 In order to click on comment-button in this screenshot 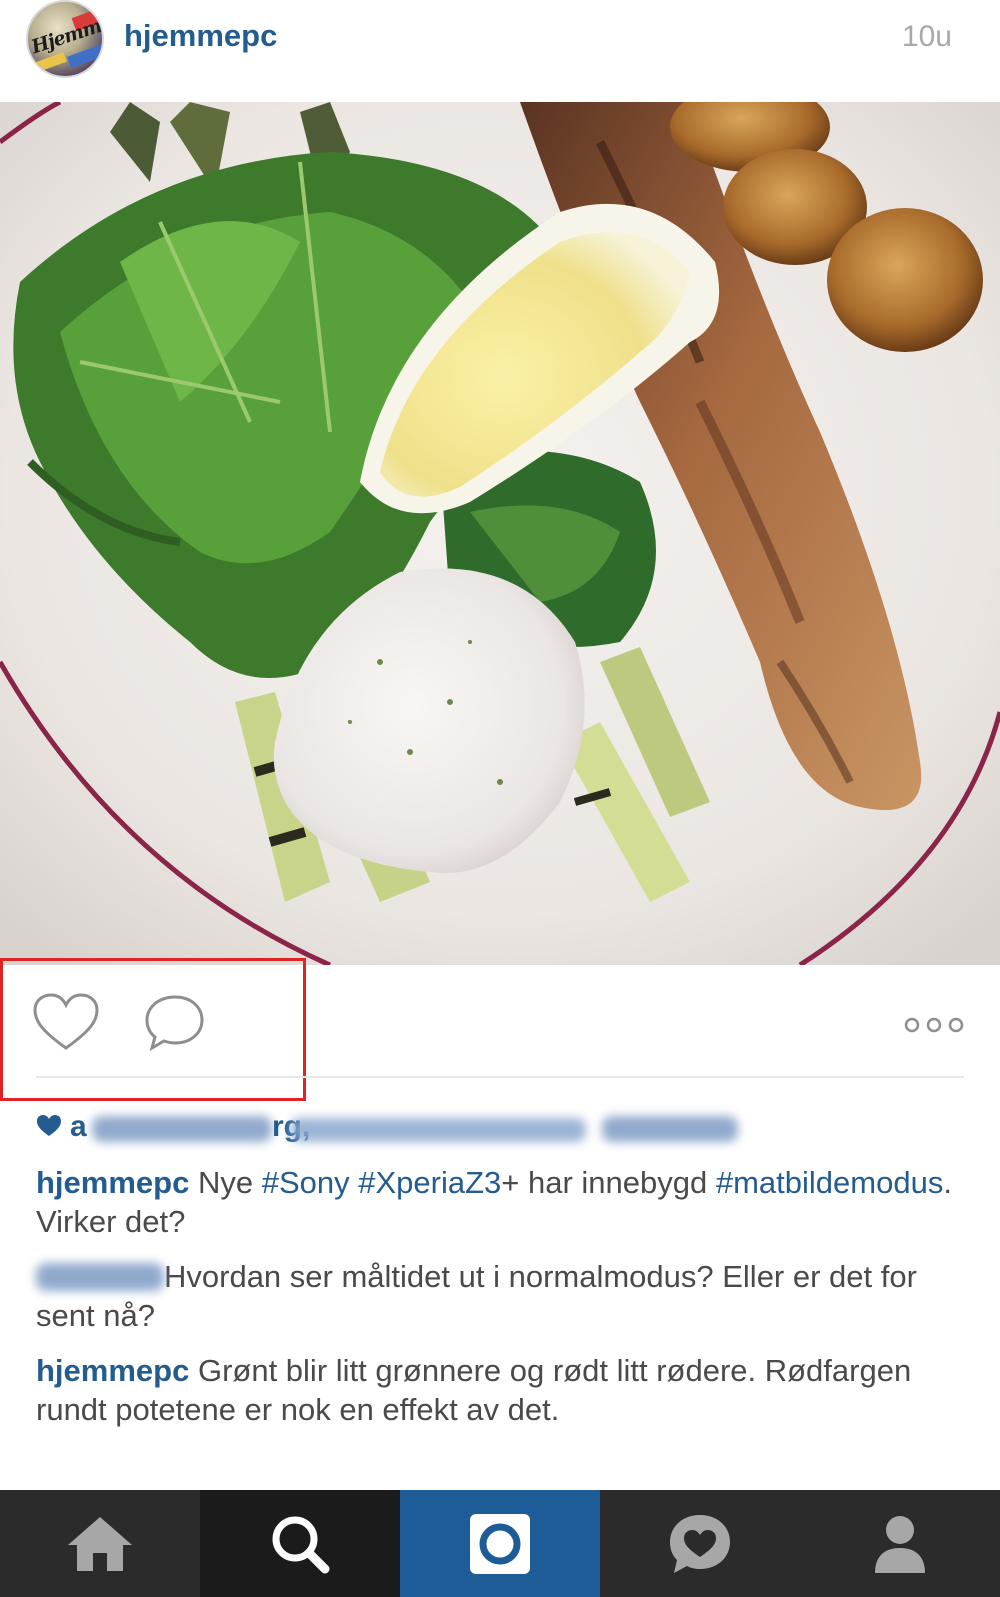, I will do `click(176, 1023)`.